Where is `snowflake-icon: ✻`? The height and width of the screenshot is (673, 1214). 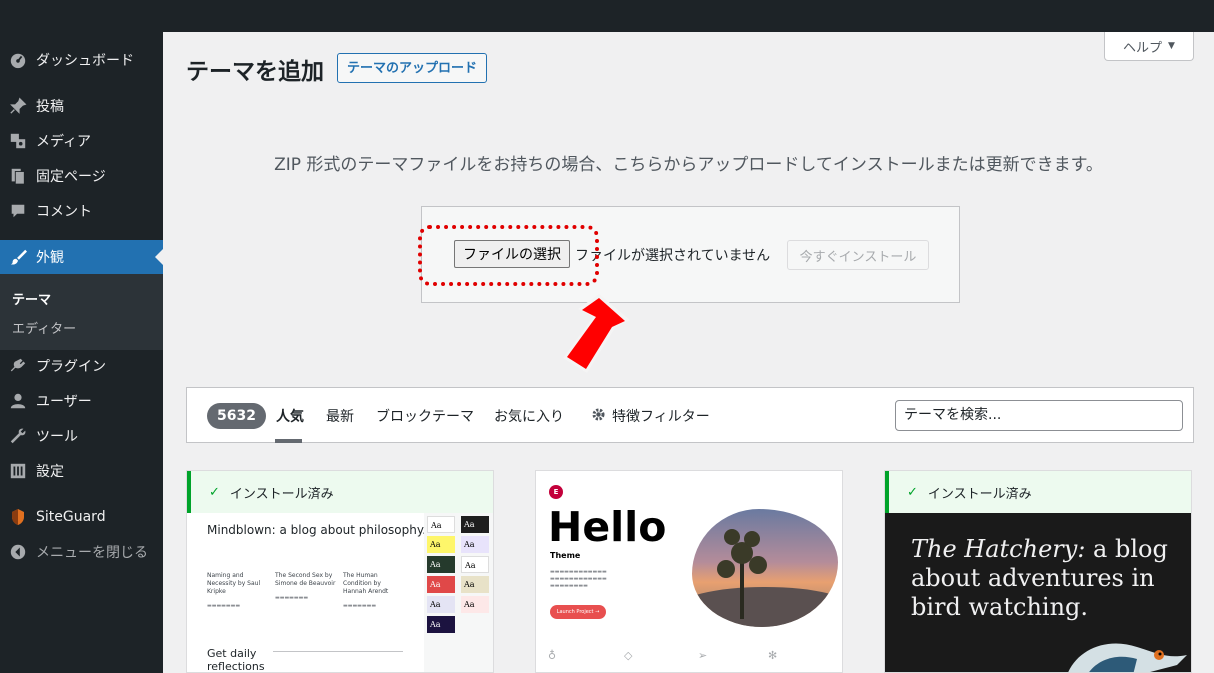
snowflake-icon: ✻ is located at coordinates (773, 655).